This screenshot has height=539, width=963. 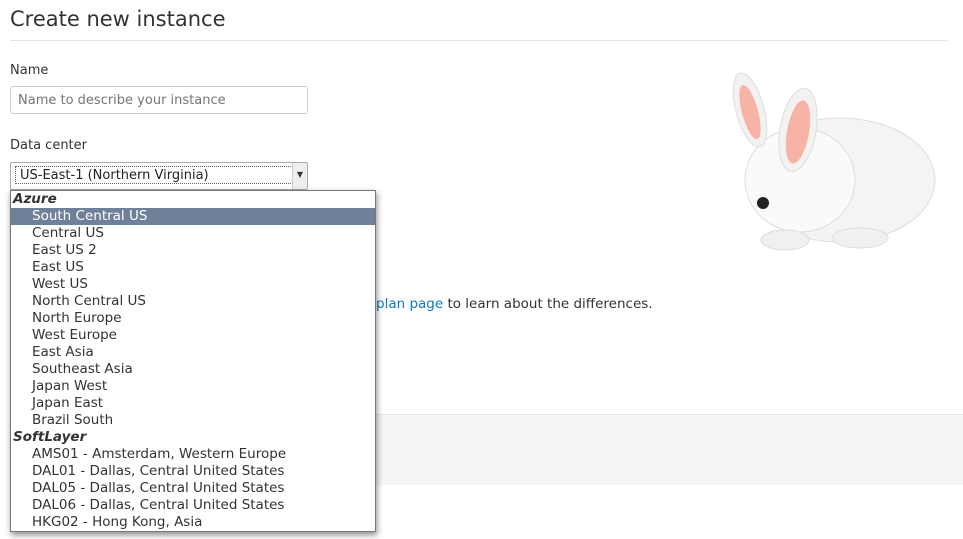 What do you see at coordinates (118, 19) in the screenshot?
I see `page-title: Create new instance` at bounding box center [118, 19].